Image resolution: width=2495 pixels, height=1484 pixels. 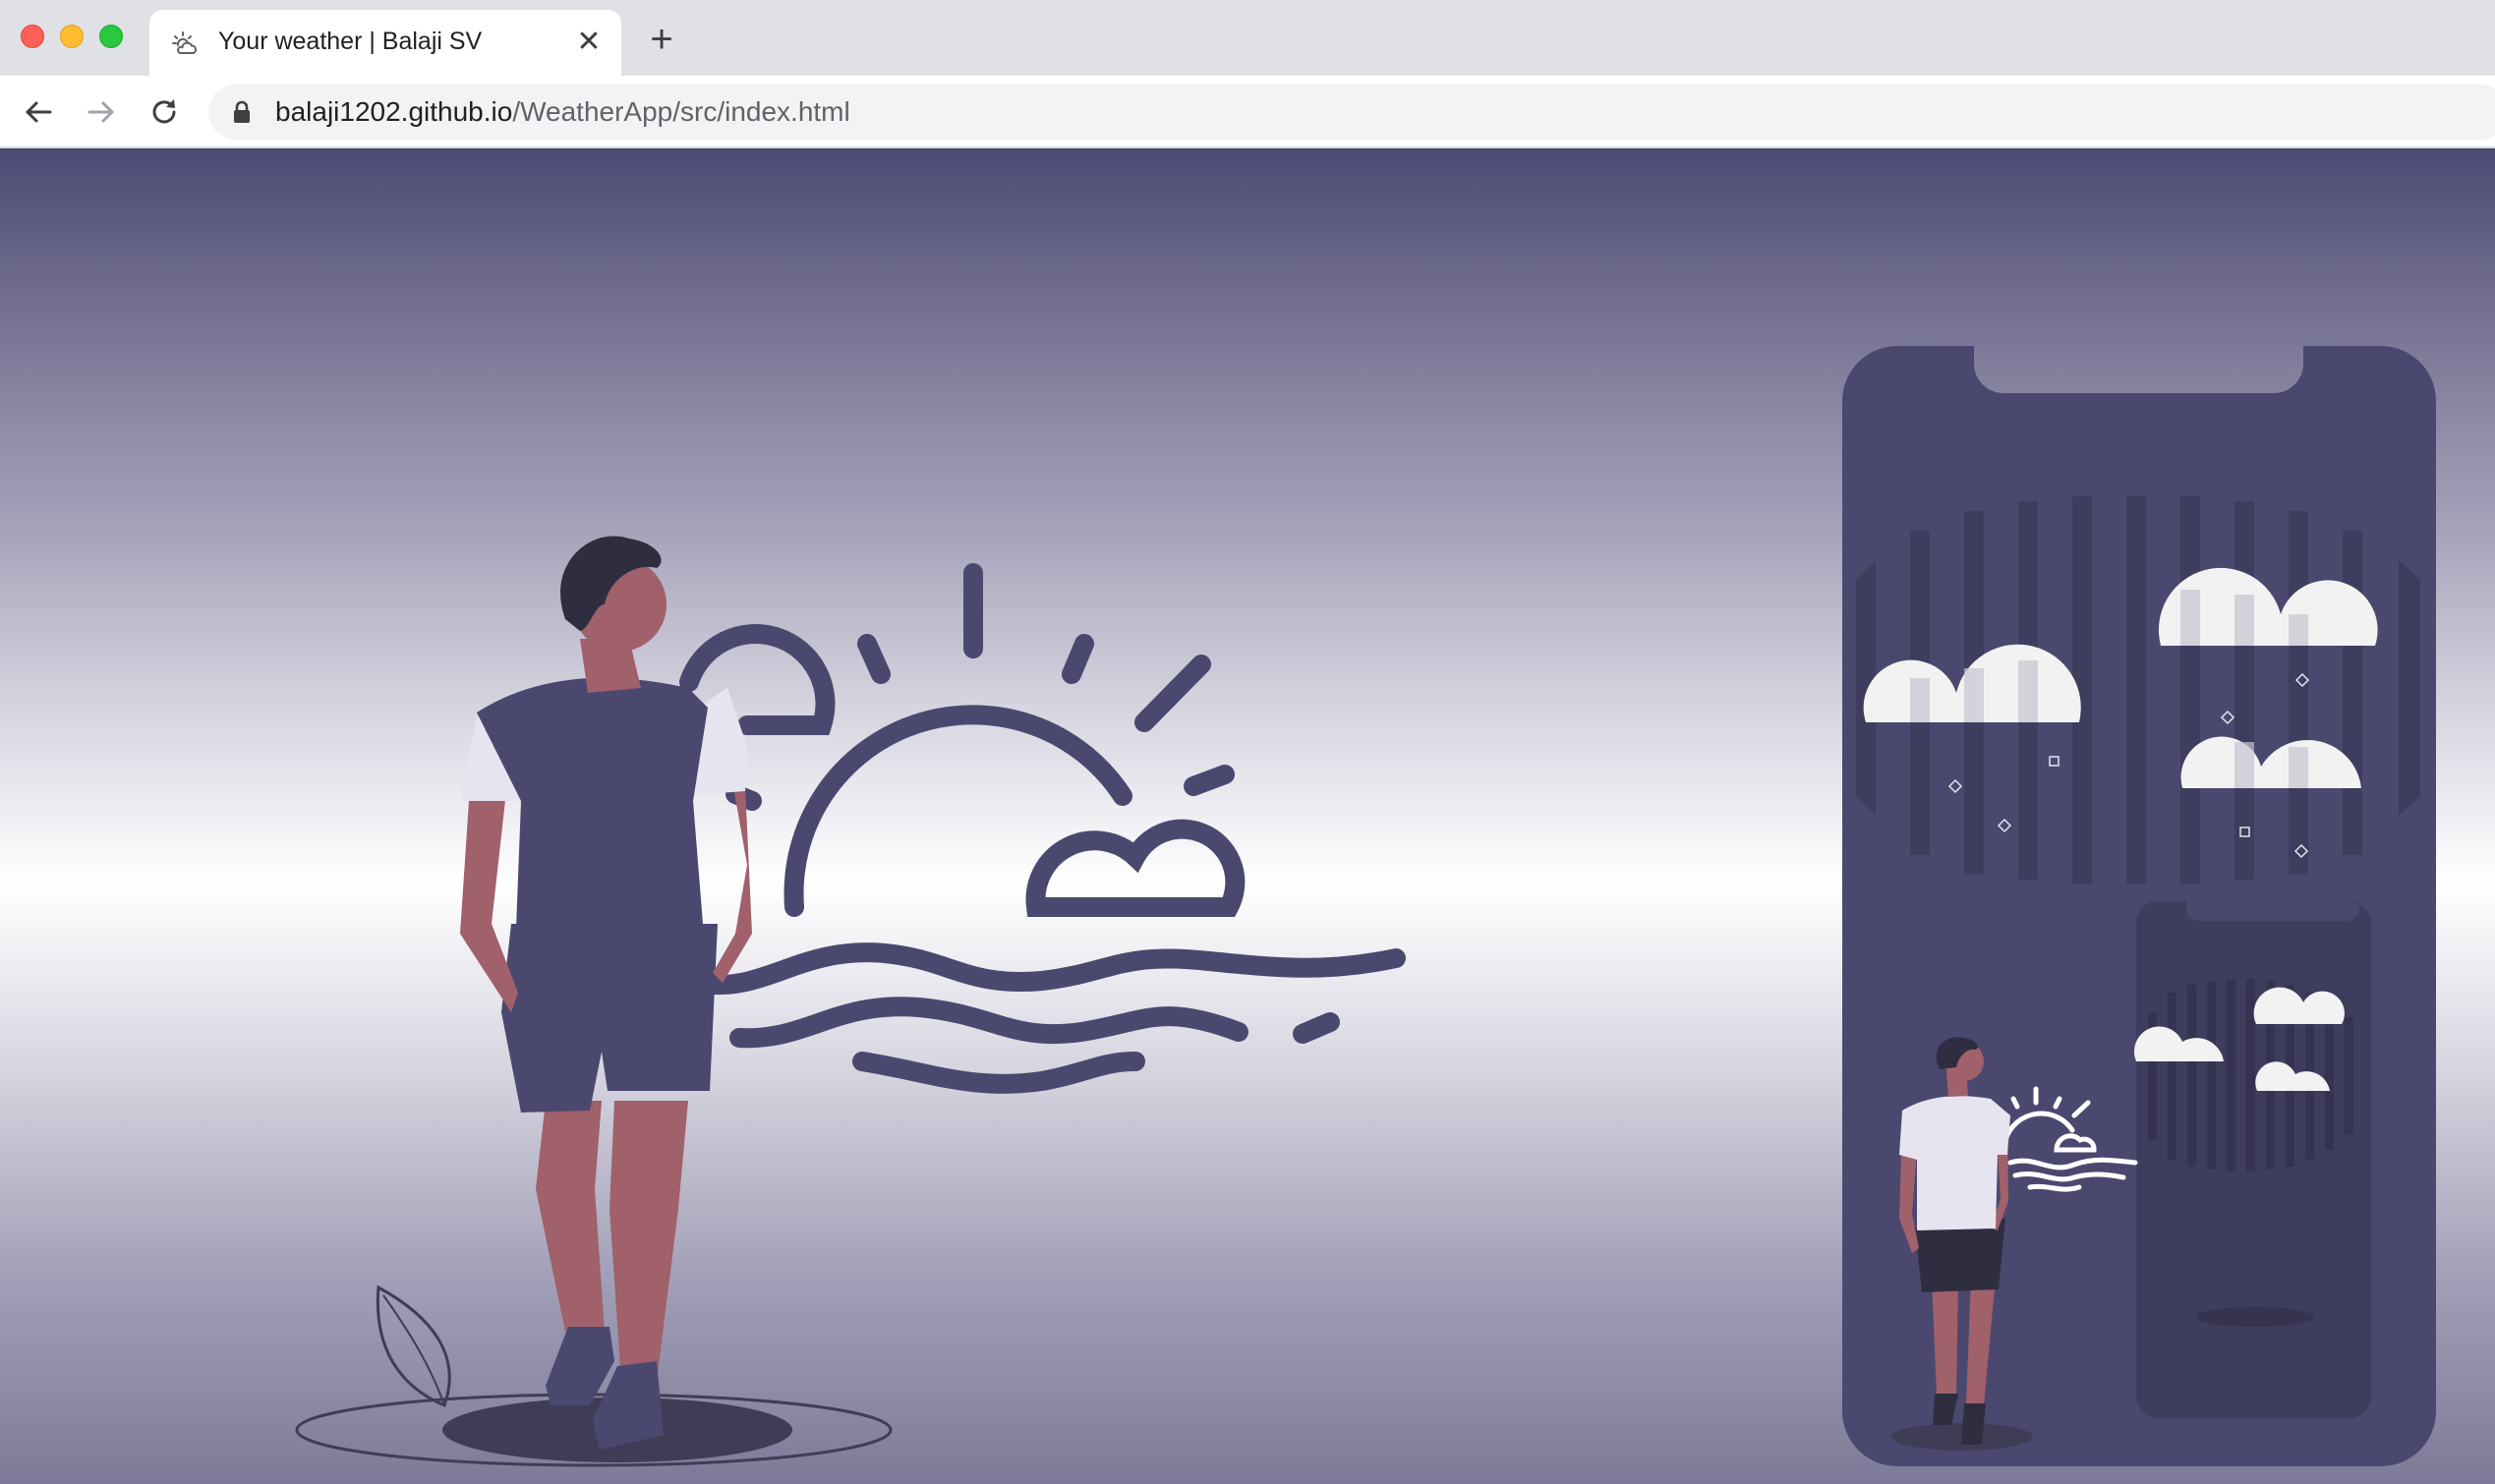 What do you see at coordinates (351, 41) in the screenshot?
I see `tab-title: Your weather | Balaji SV` at bounding box center [351, 41].